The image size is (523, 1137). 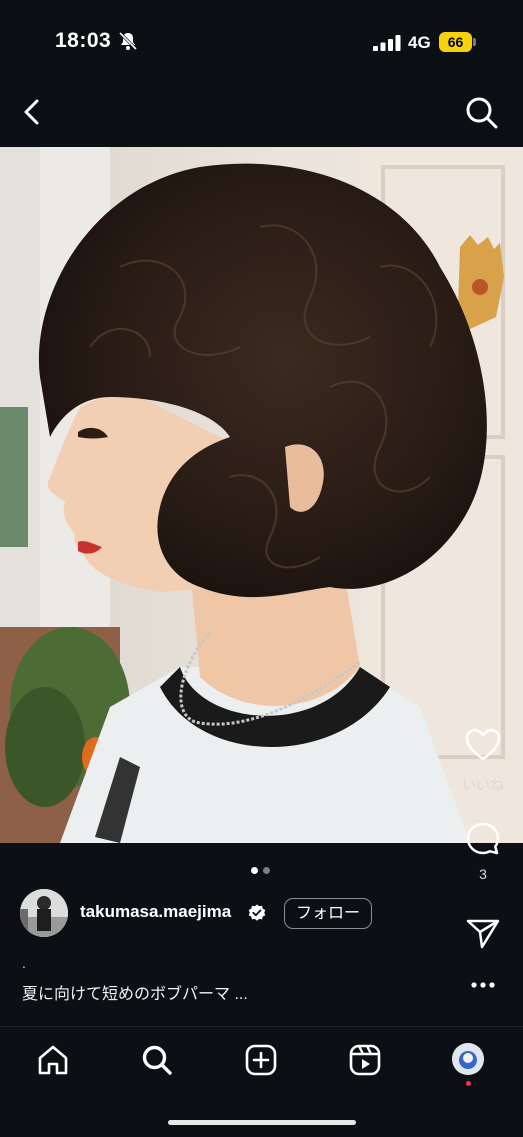 I want to click on create-post-icon, so click(x=261, y=1060).